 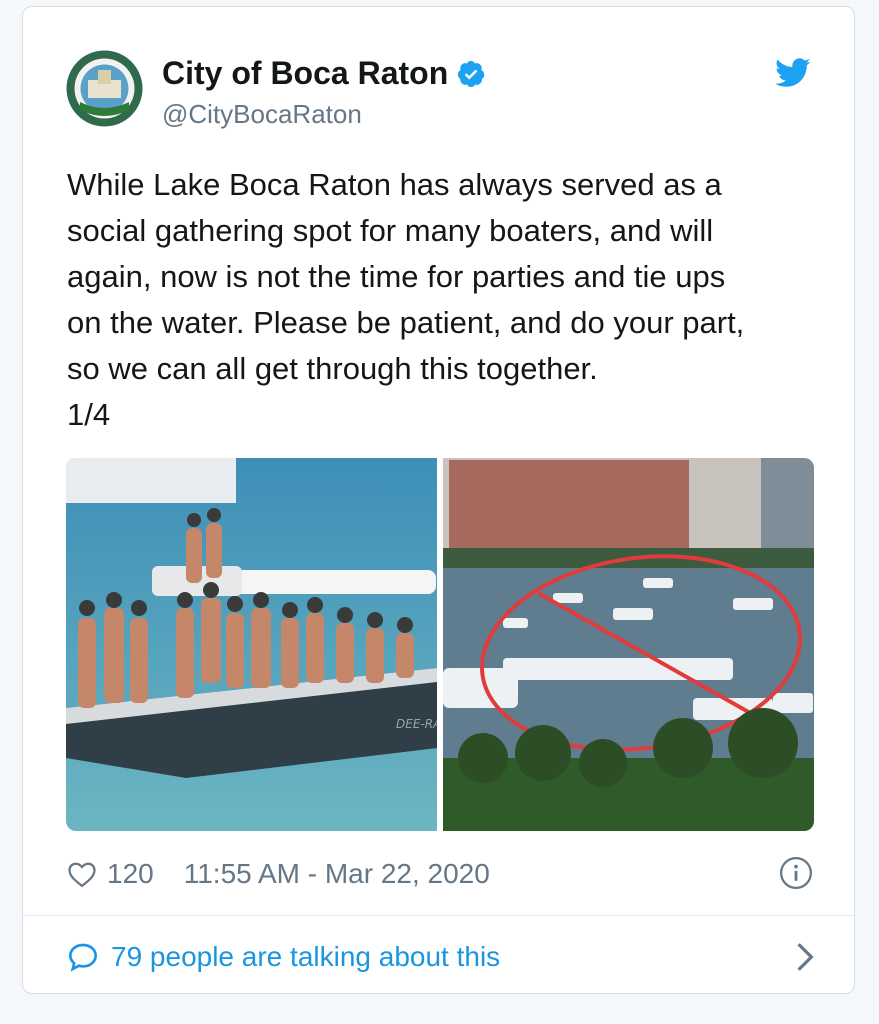 I want to click on like-count: 120, so click(x=130, y=874).